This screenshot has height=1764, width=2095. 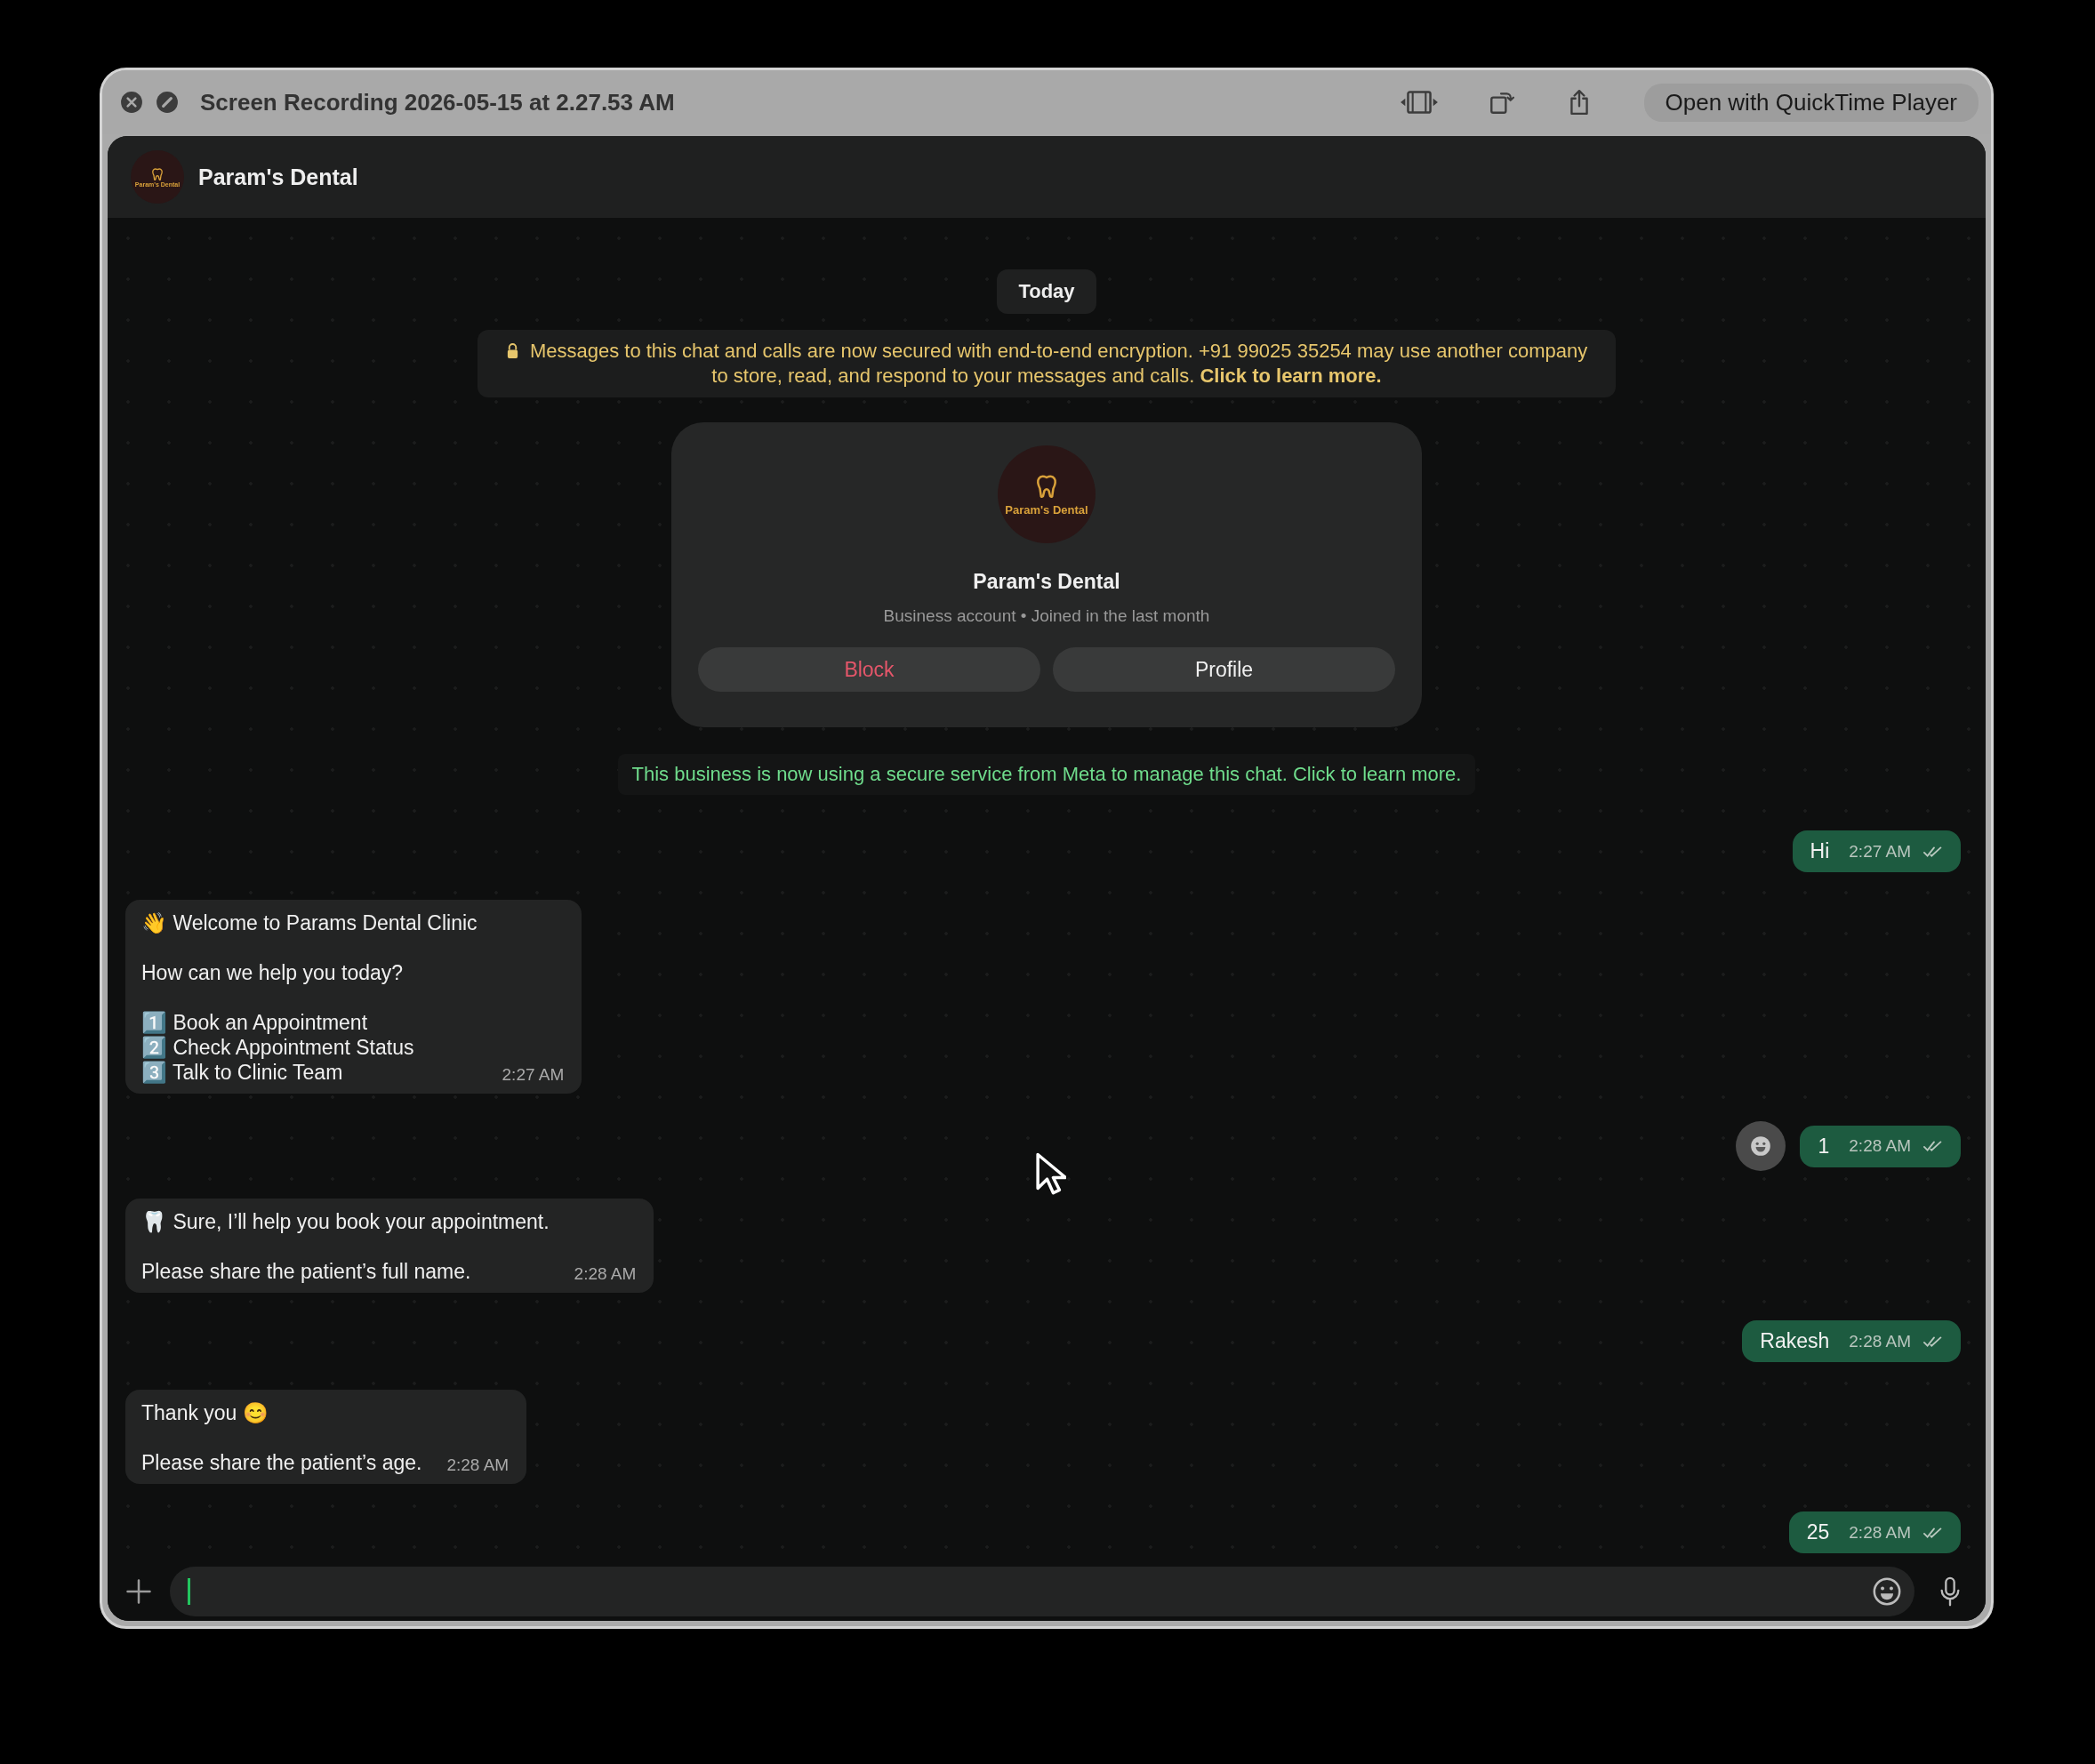 What do you see at coordinates (345, 1221) in the screenshot?
I see `message-text: 🦷 Sure, I’ll help you book your appointment.` at bounding box center [345, 1221].